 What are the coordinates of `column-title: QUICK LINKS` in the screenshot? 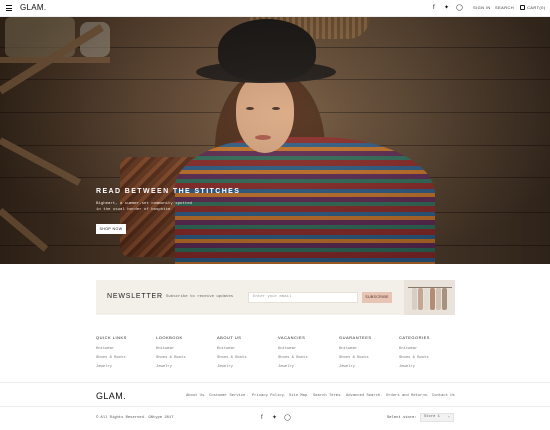 It's located at (111, 337).